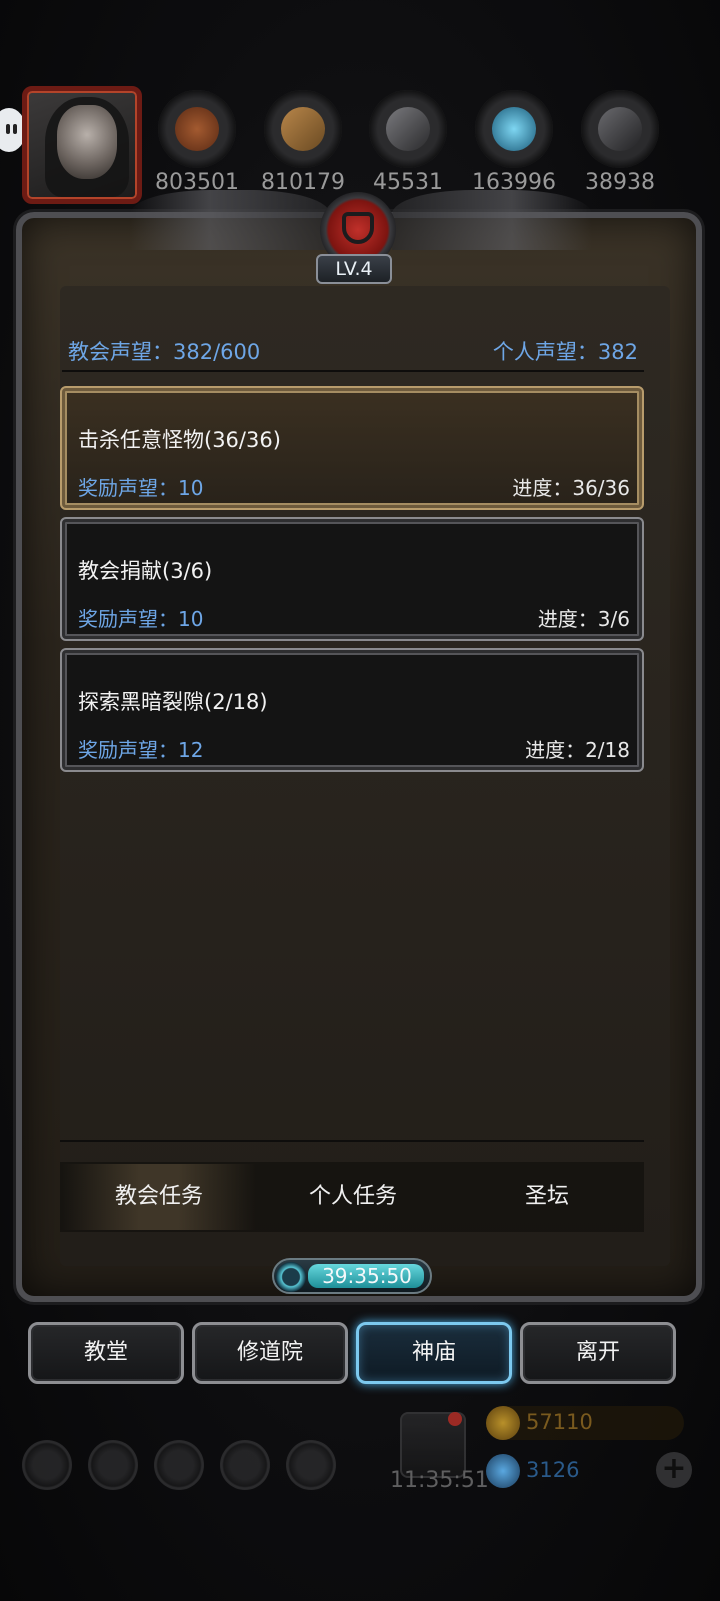  I want to click on avatar, so click(82, 145).